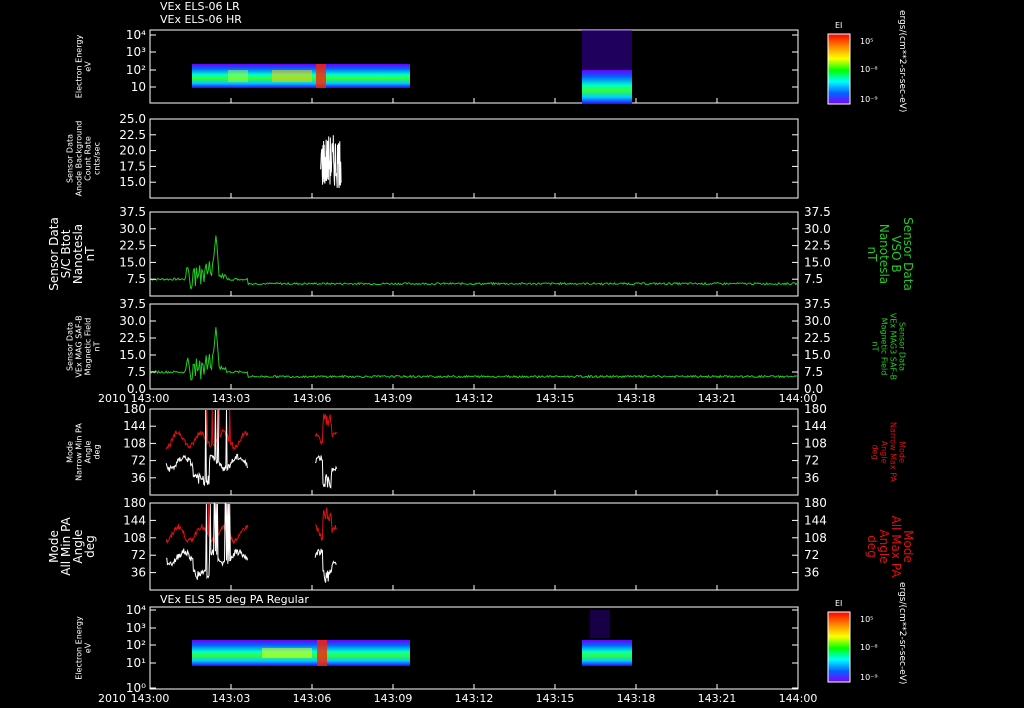 The width and height of the screenshot is (1024, 708). I want to click on p4-ytick-label: 22.5, so click(132, 338).